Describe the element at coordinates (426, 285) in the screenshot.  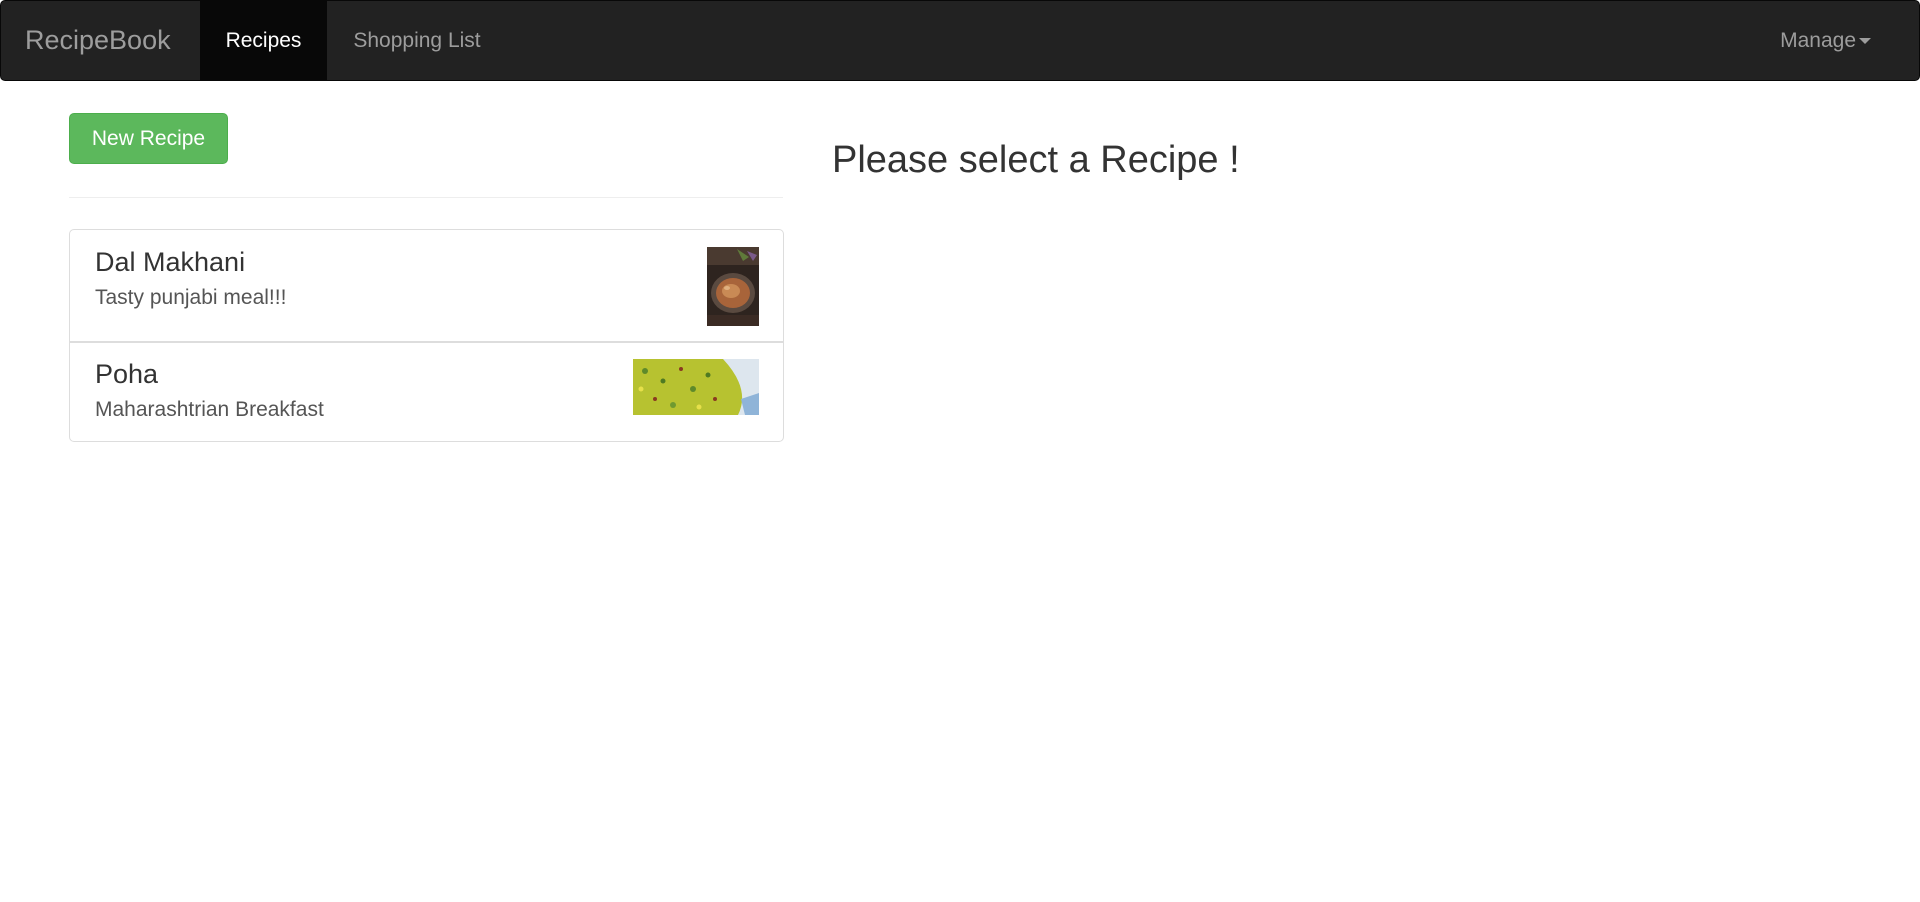
I see `recipe-list-item: Dal Makhani Tasty punjabi meal!!!` at that location.